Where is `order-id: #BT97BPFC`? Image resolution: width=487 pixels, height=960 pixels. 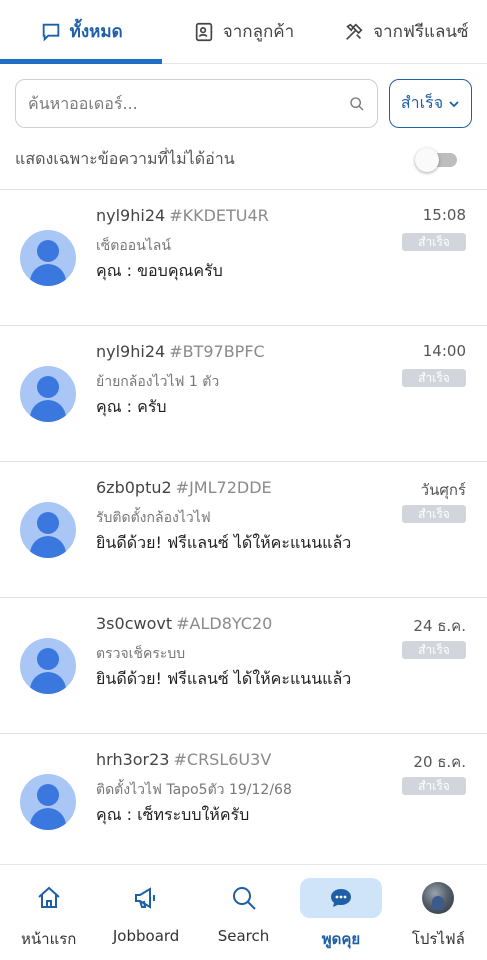
order-id: #BT97BPFC is located at coordinates (217, 351).